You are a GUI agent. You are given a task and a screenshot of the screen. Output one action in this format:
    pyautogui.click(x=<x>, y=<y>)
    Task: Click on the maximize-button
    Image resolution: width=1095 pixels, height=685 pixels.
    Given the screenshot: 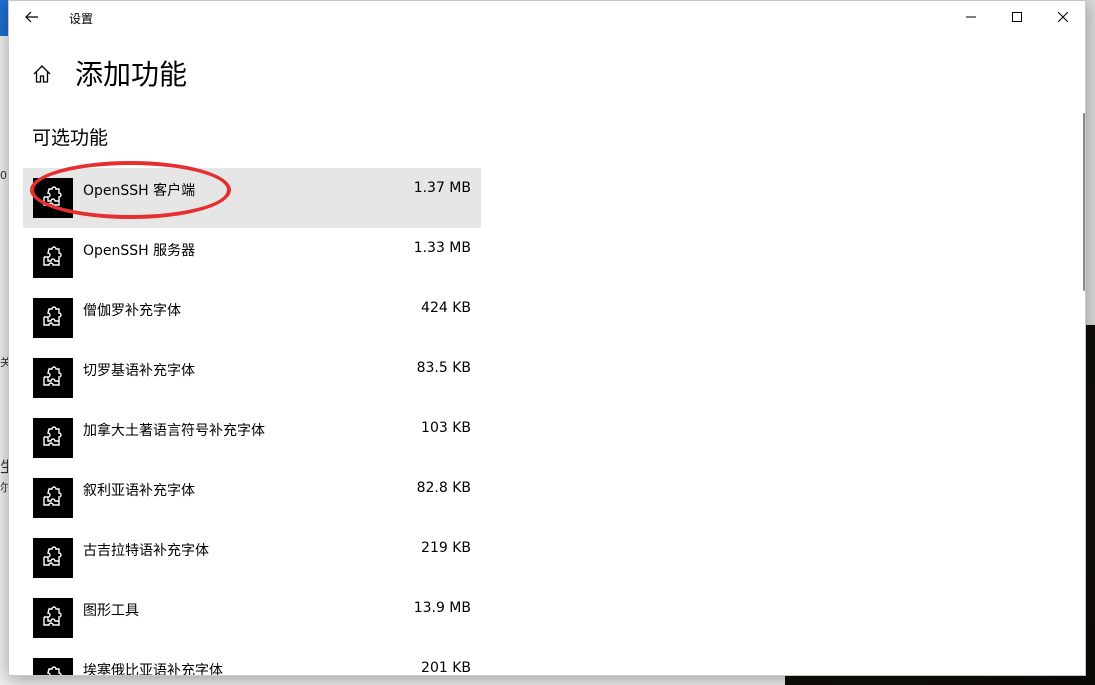 What is the action you would take?
    pyautogui.click(x=1017, y=17)
    